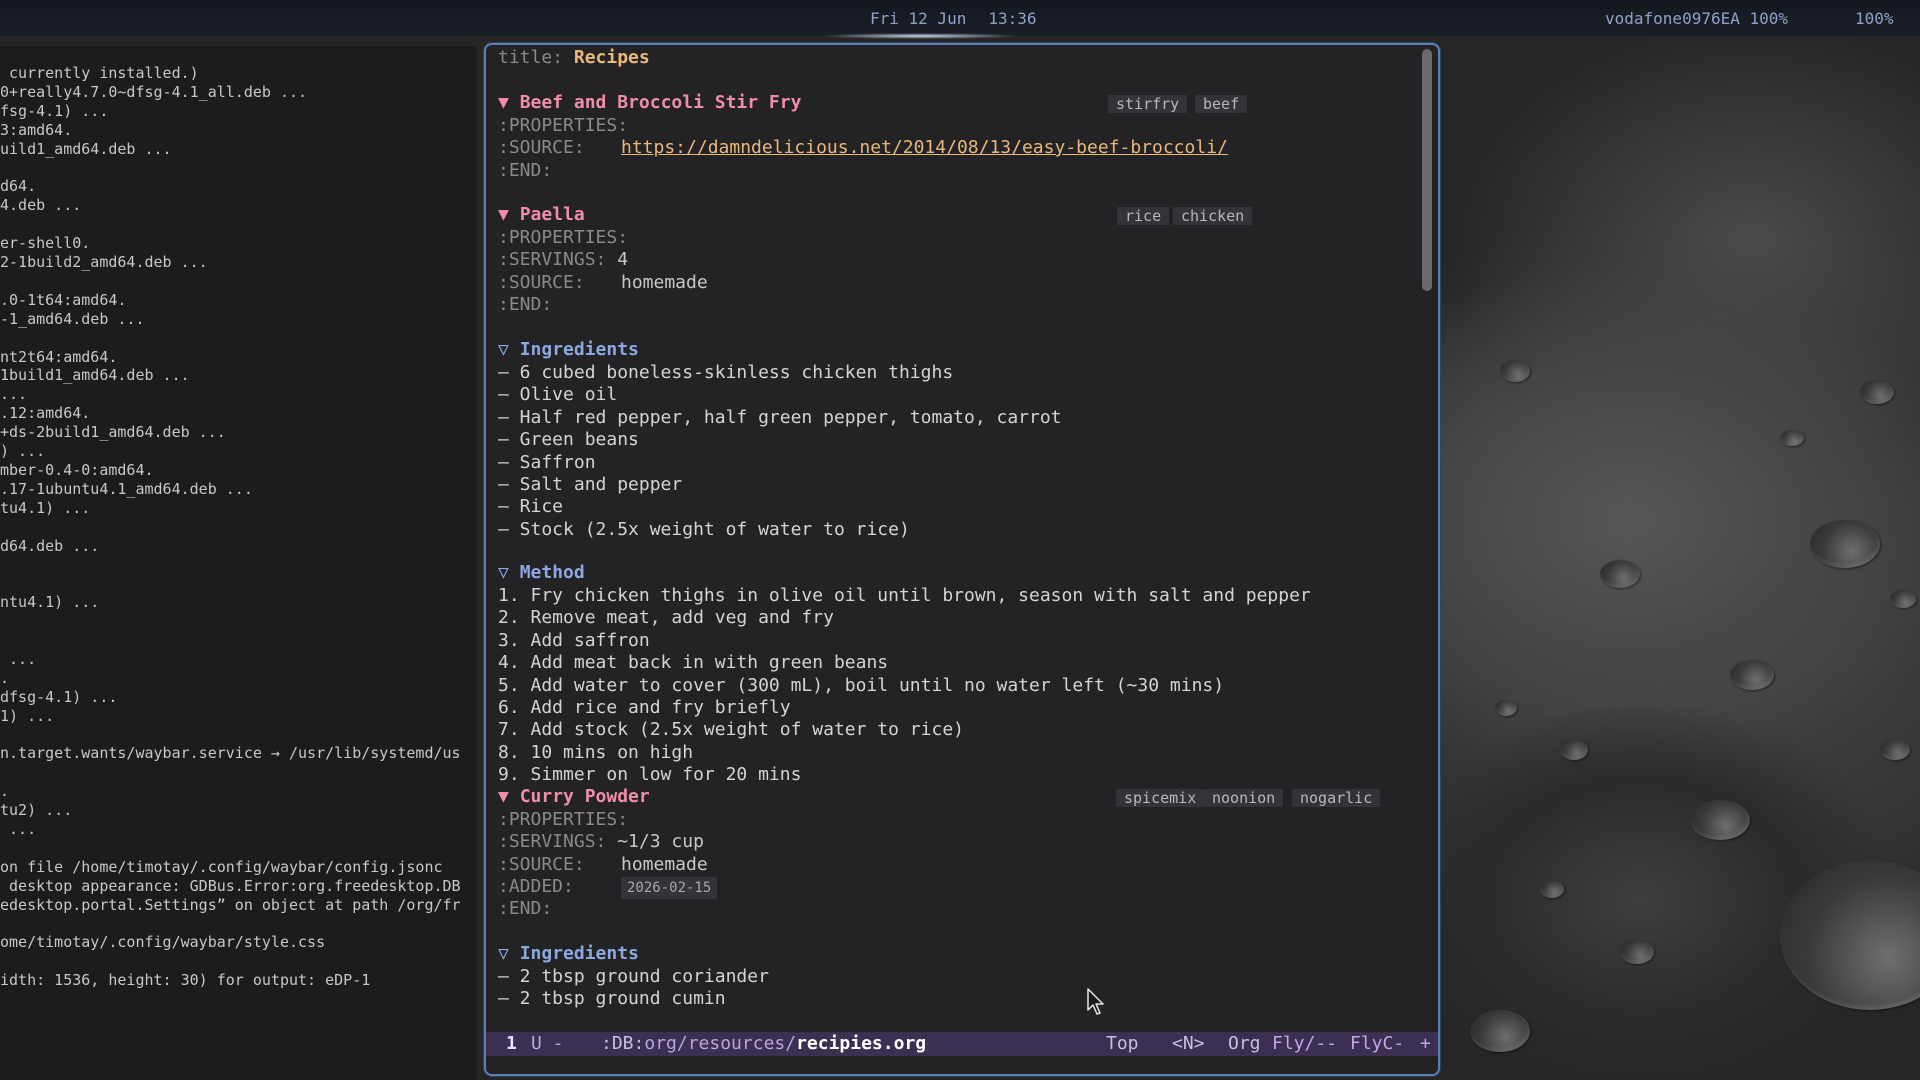 The height and width of the screenshot is (1080, 1920). I want to click on modified-indicator: +, so click(1425, 1043).